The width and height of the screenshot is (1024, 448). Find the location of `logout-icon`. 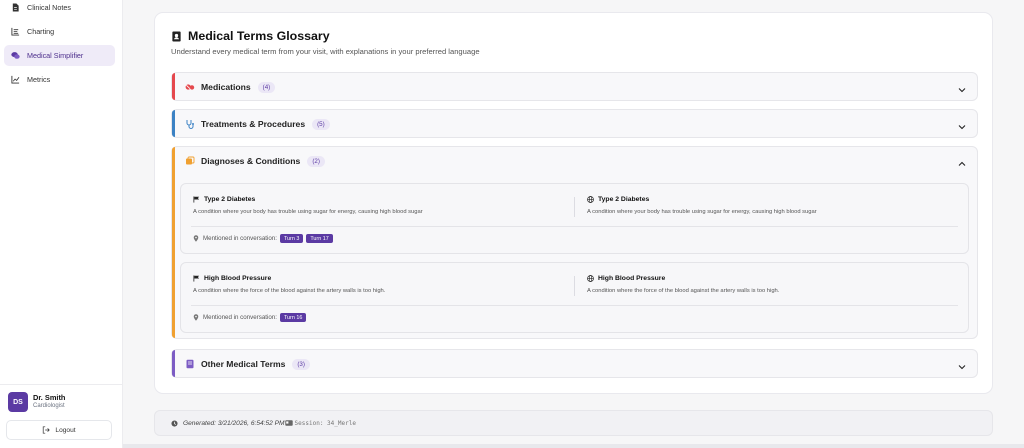

logout-icon is located at coordinates (47, 430).